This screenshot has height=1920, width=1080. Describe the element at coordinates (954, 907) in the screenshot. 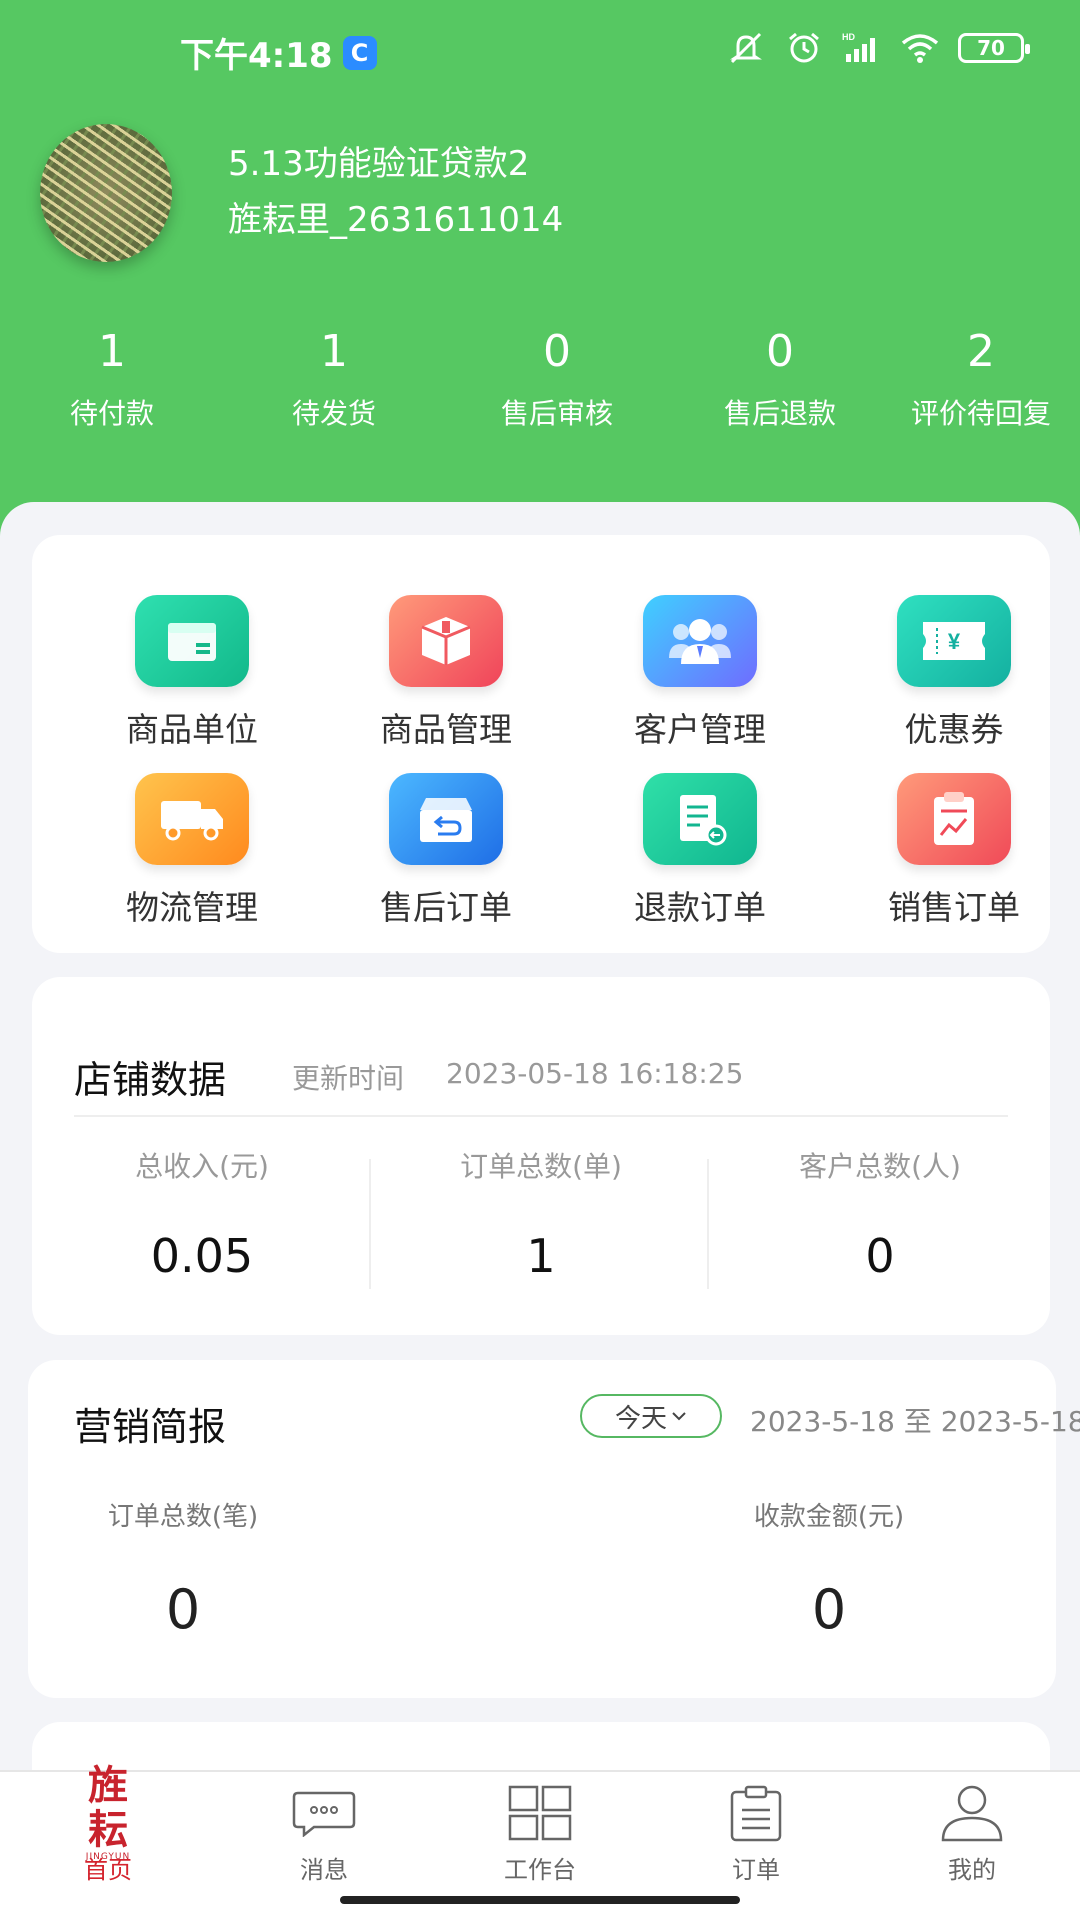

I see `menu-label: 销售订单` at that location.